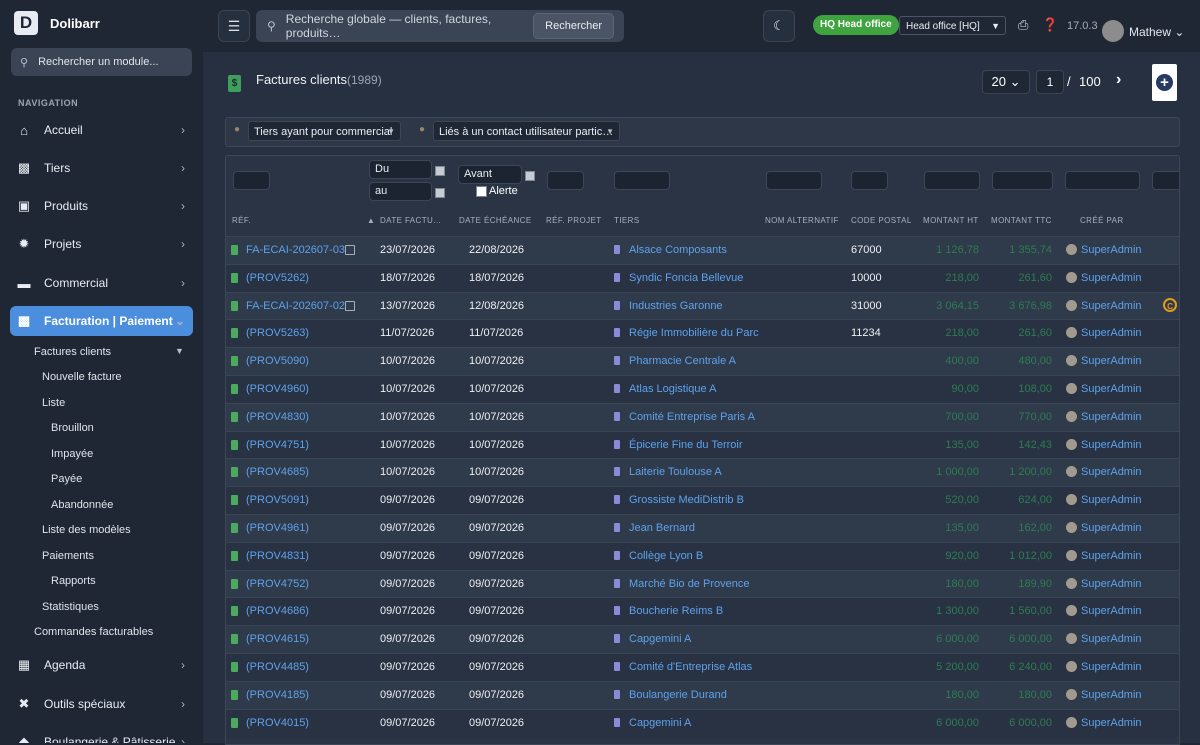 The image size is (1200, 745). Describe the element at coordinates (101, 283) in the screenshot. I see `sidebar-item-4: ▬ Commercial ›` at that location.